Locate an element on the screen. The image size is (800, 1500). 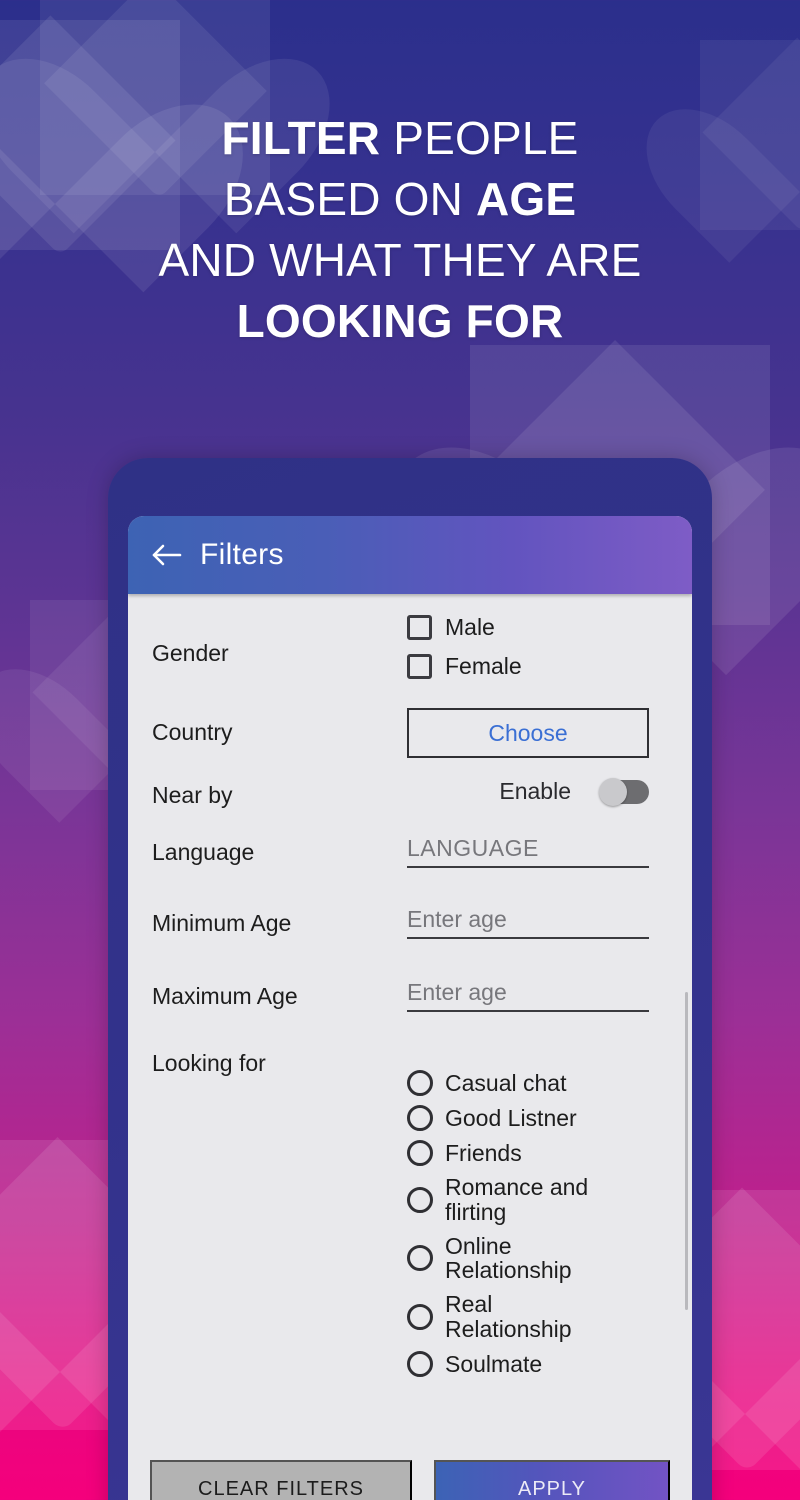
radio-label: Casual chat is located at coordinates (506, 1082).